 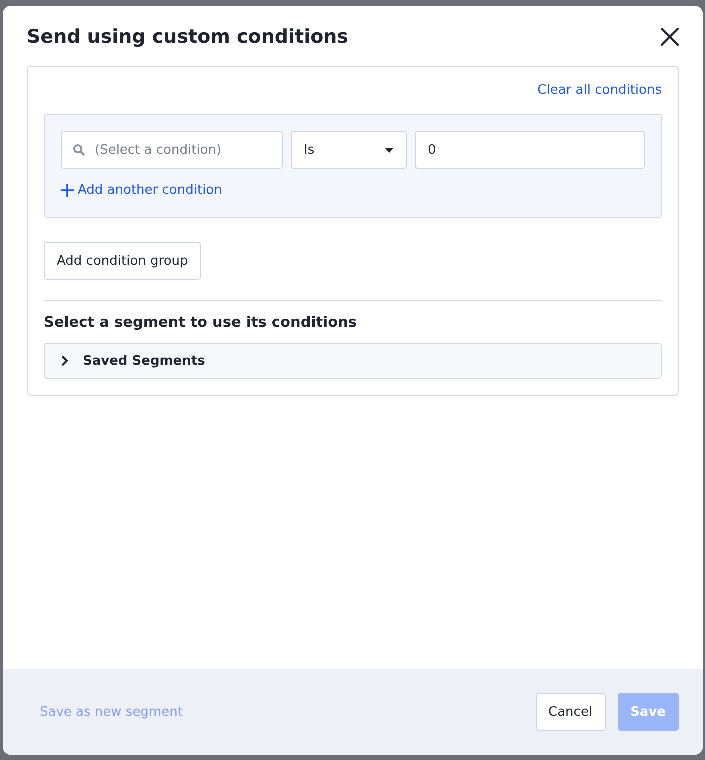 I want to click on plus-icon, so click(x=67, y=190).